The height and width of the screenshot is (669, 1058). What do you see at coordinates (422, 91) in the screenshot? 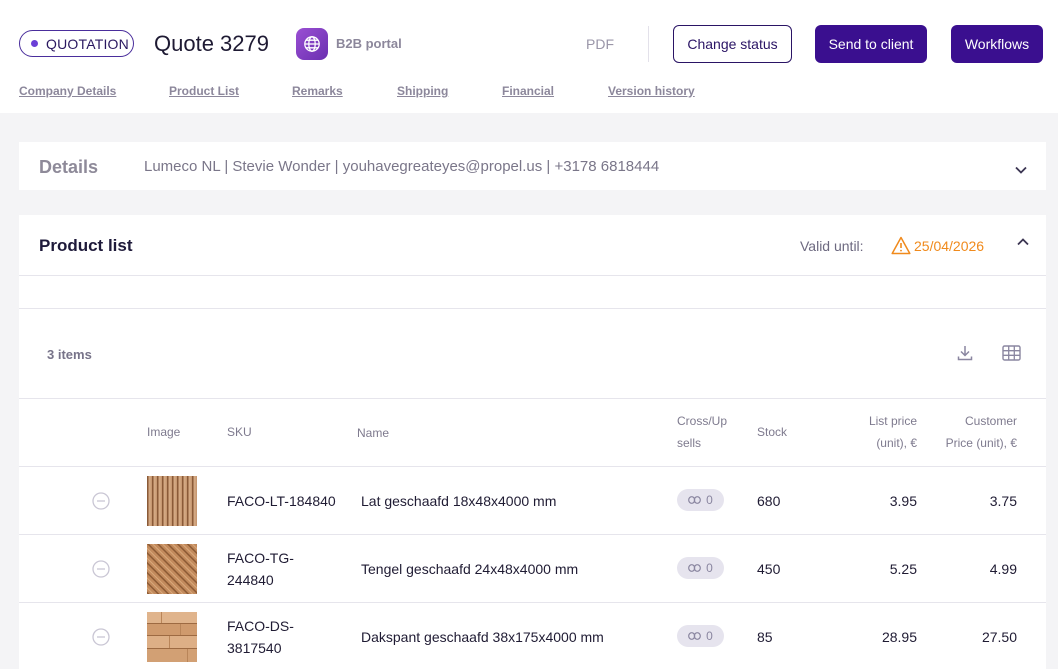
I see `nav-shipping: Shipping` at bounding box center [422, 91].